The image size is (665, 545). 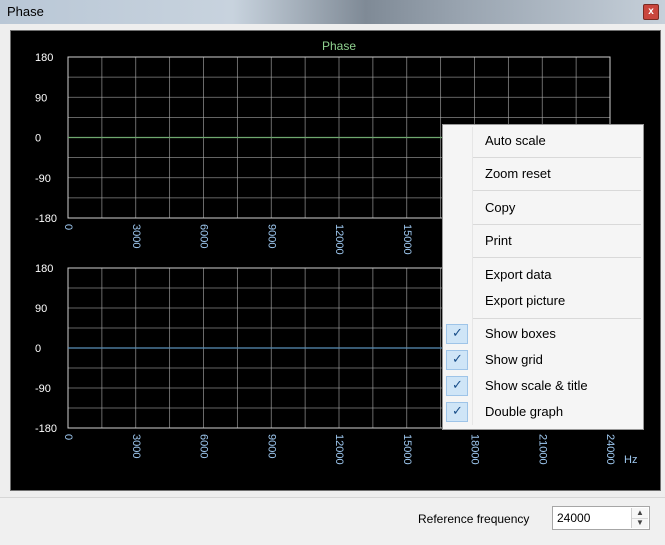 I want to click on menu-item-auto-scale: Auto scale, so click(x=543, y=141).